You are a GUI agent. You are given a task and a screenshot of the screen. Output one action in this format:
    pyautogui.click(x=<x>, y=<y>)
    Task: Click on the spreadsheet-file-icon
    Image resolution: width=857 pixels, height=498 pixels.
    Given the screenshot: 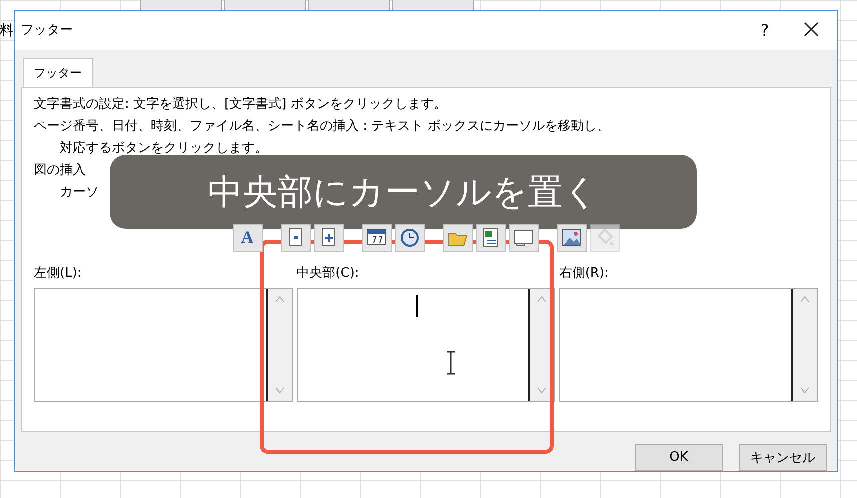 What is the action you would take?
    pyautogui.click(x=490, y=238)
    